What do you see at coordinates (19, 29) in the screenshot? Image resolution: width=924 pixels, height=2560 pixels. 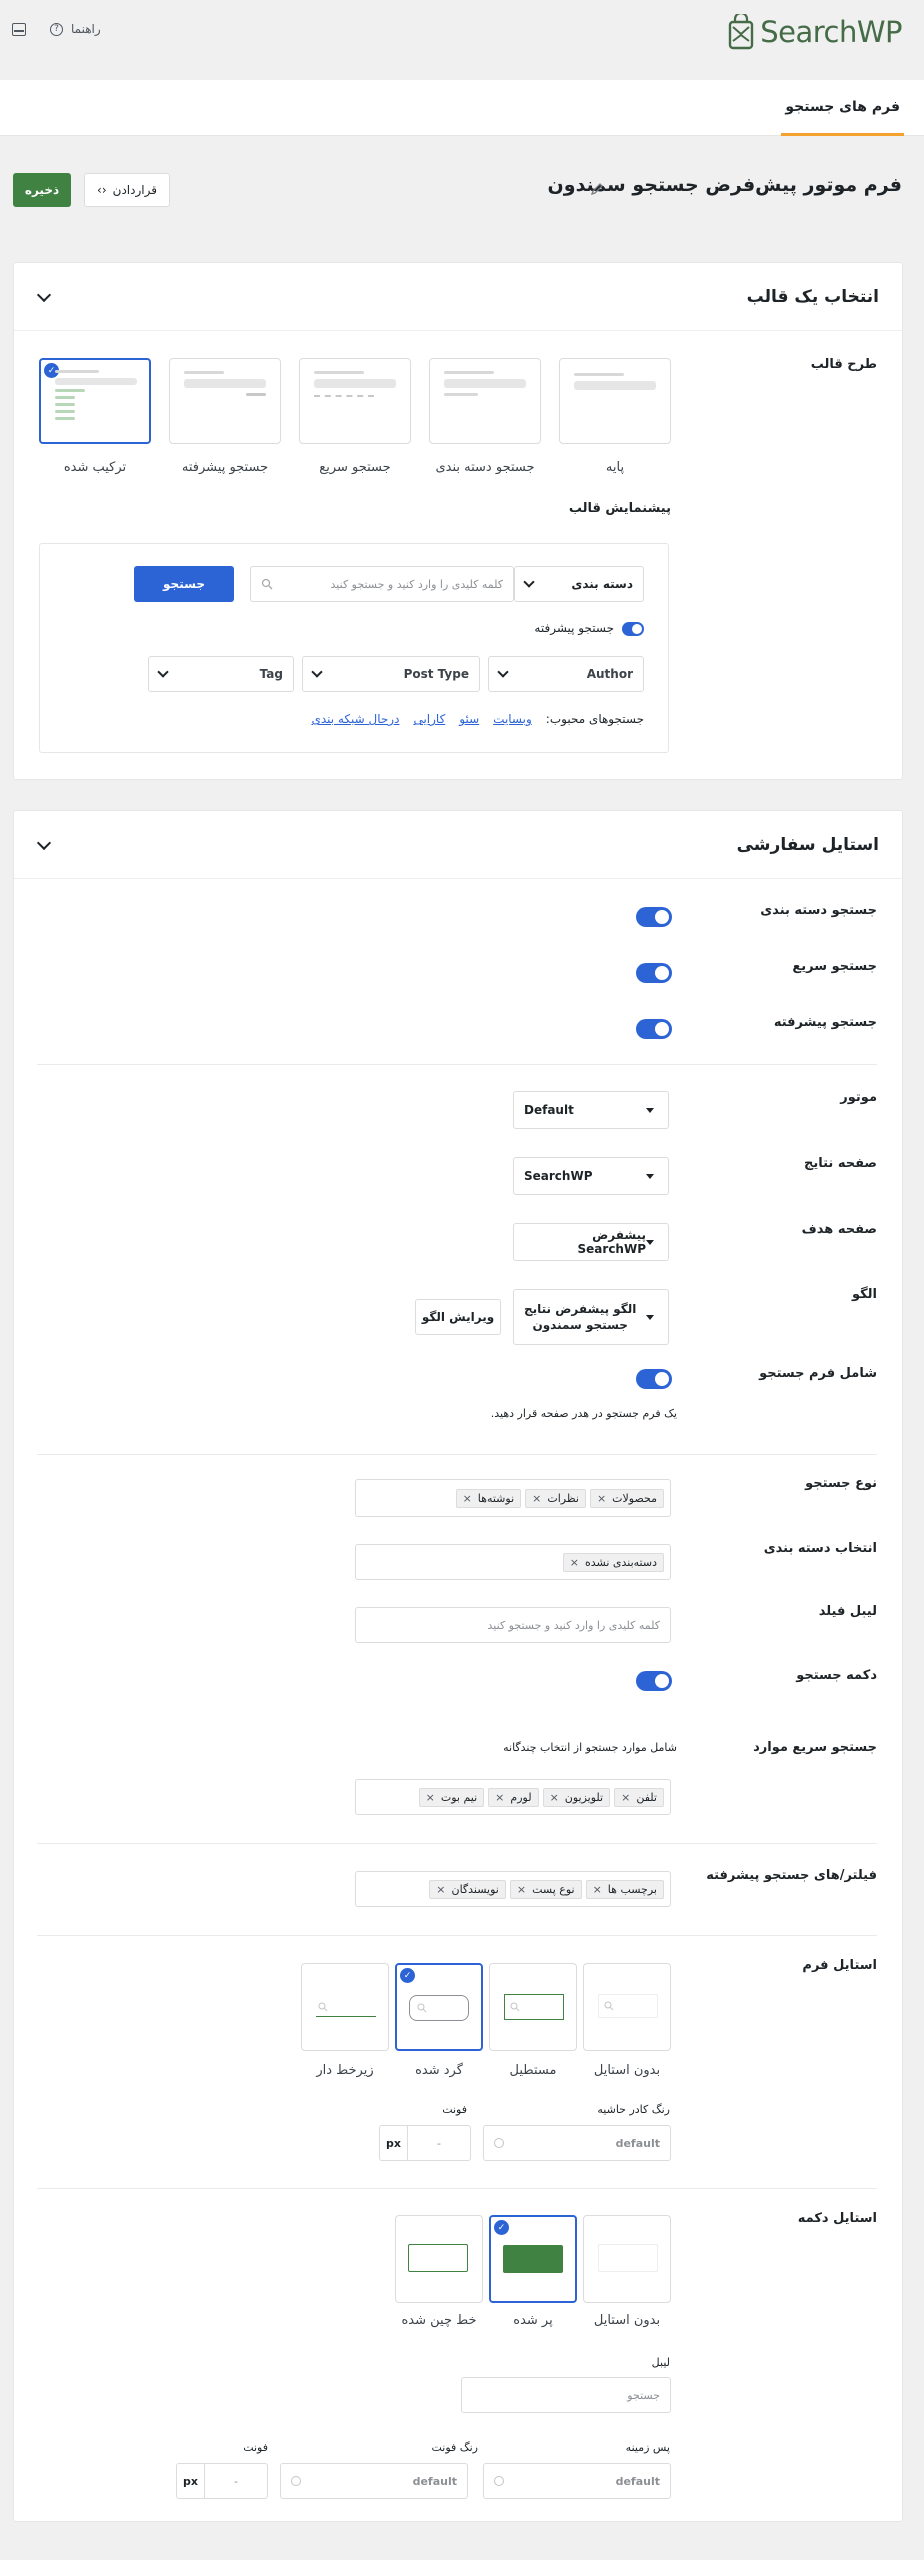 I see `inbox-icon` at bounding box center [19, 29].